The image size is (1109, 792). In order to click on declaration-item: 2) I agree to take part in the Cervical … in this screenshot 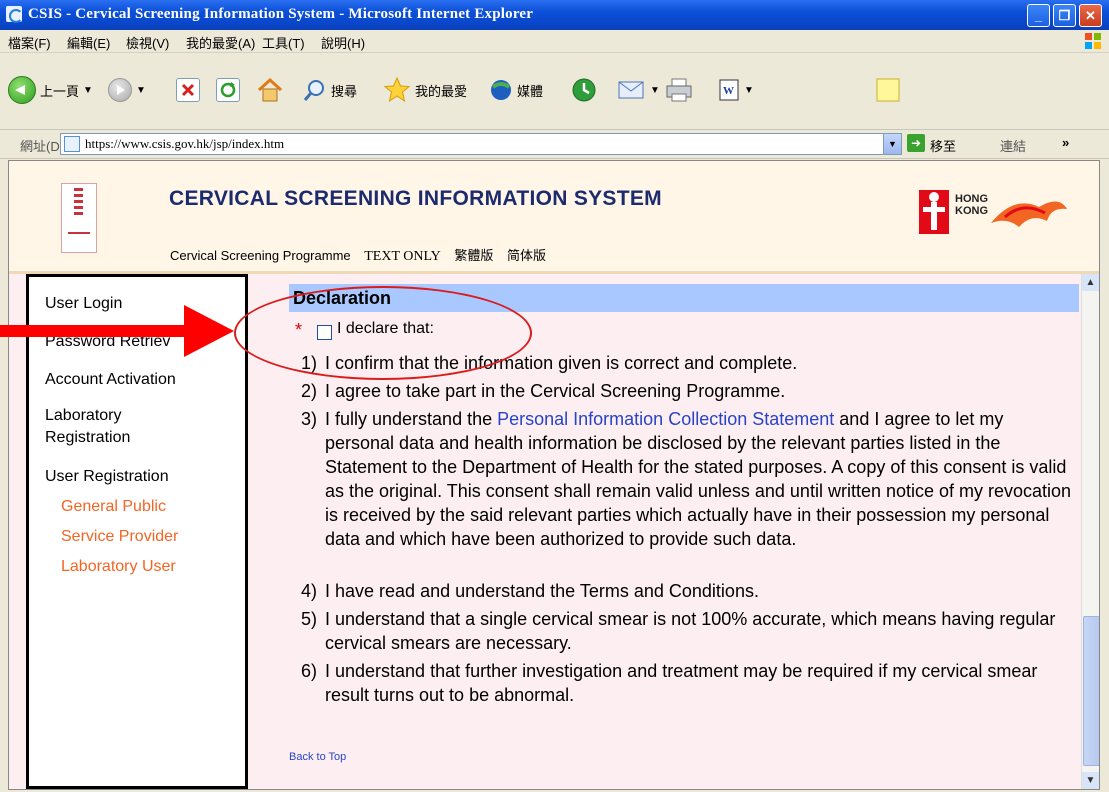, I will do `click(688, 391)`.